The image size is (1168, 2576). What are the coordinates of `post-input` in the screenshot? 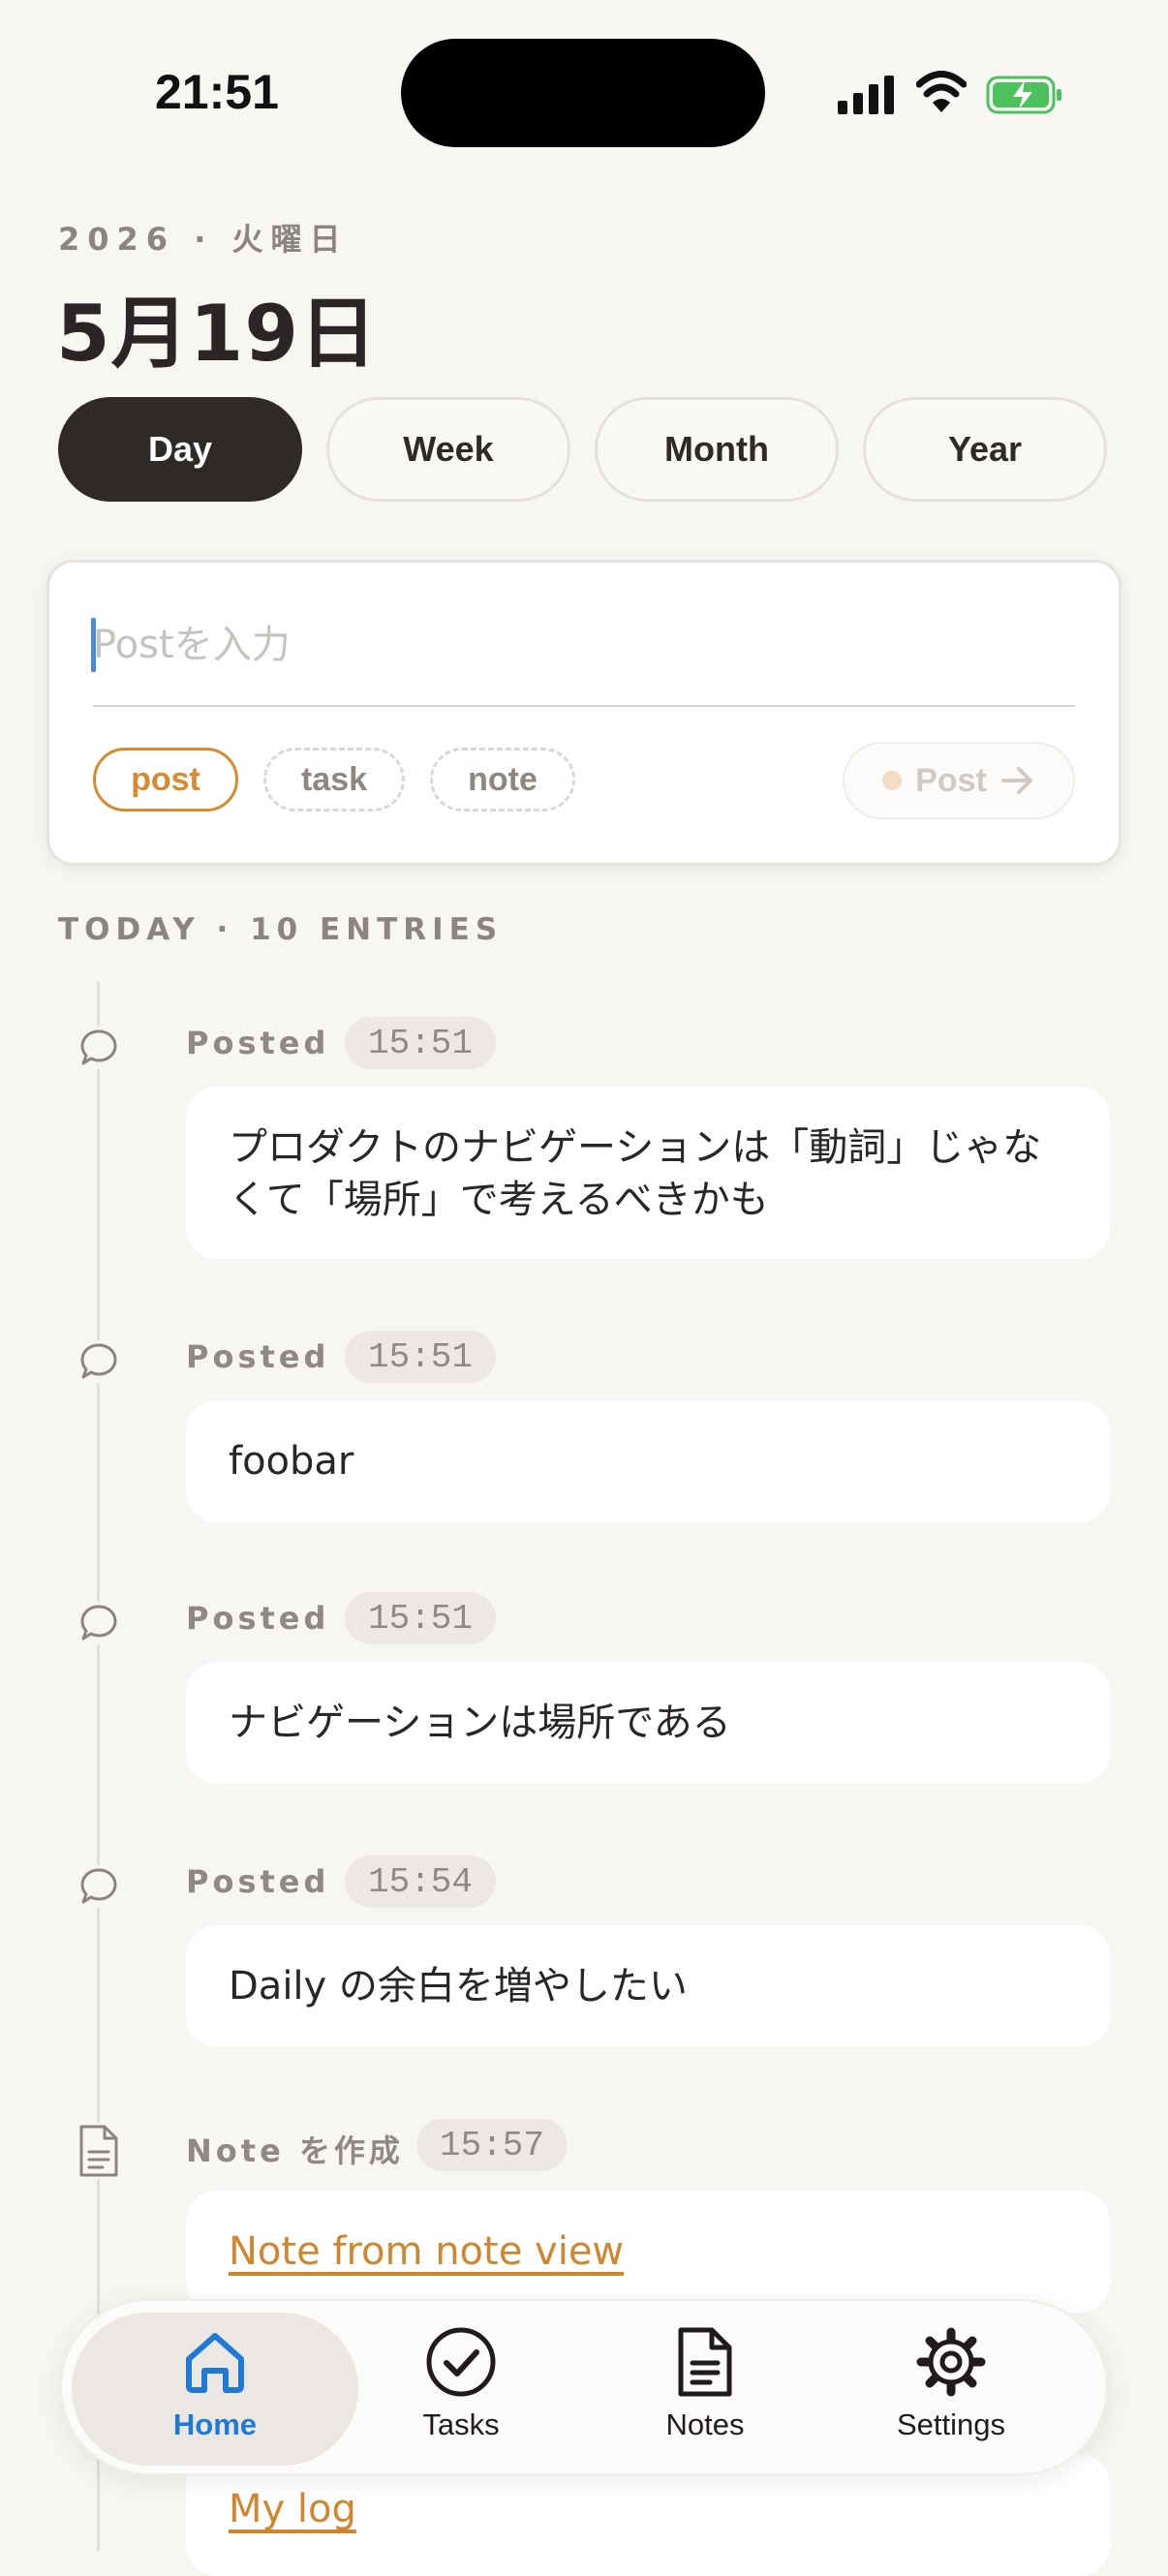 It's located at (582, 645).